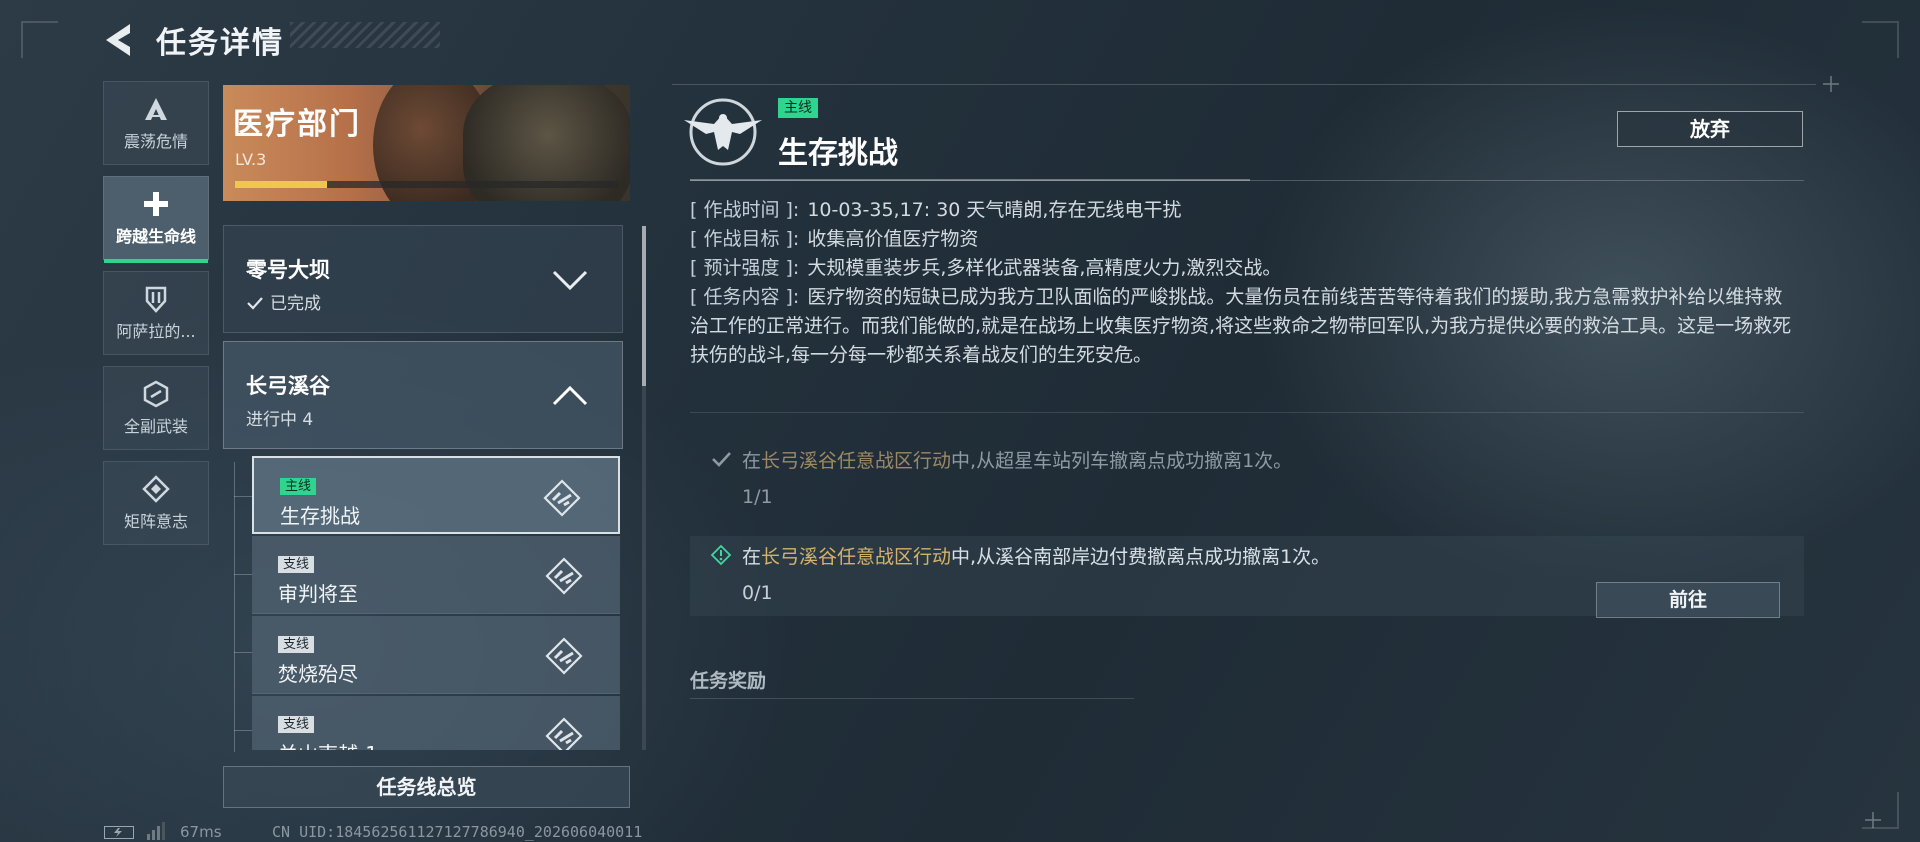  What do you see at coordinates (1245, 239) in the screenshot?
I see `info-row-goal: [ 作战目标 ]: 收集高价值医疗物资` at bounding box center [1245, 239].